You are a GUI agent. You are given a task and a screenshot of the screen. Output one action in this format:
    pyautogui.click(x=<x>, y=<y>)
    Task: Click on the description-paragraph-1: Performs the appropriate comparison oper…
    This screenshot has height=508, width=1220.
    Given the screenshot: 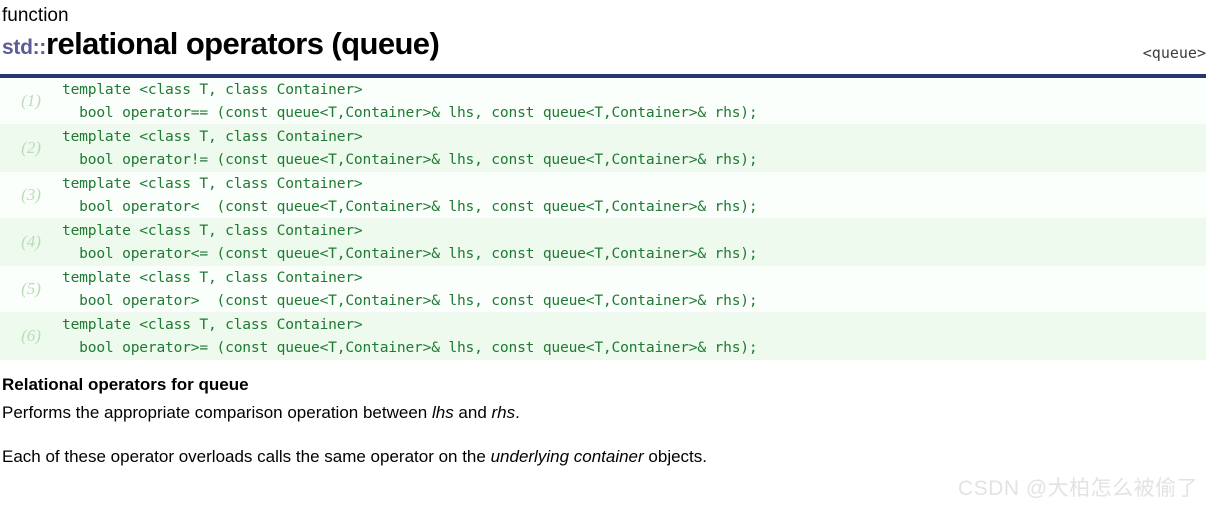 What is the action you would take?
    pyautogui.click(x=604, y=413)
    